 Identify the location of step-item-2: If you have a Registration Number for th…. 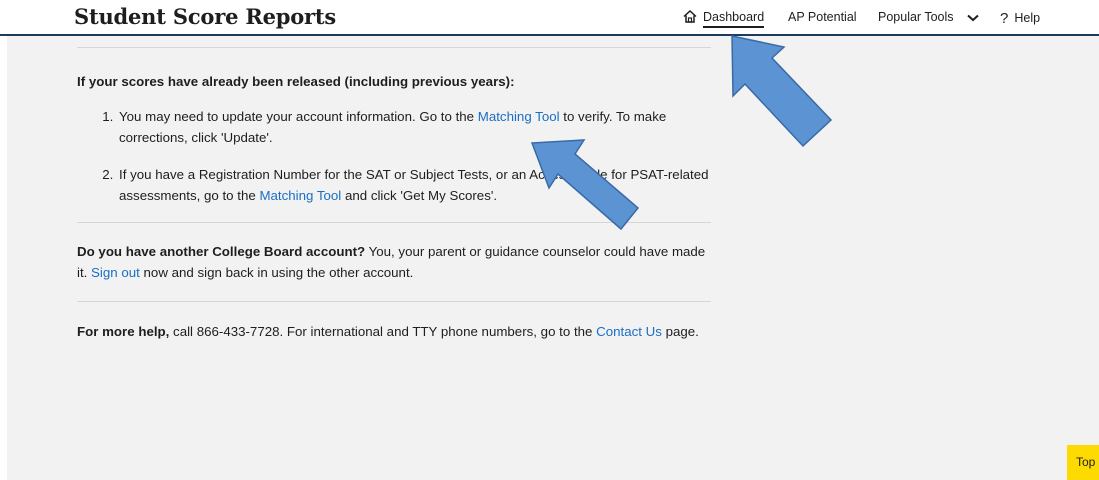
(418, 185).